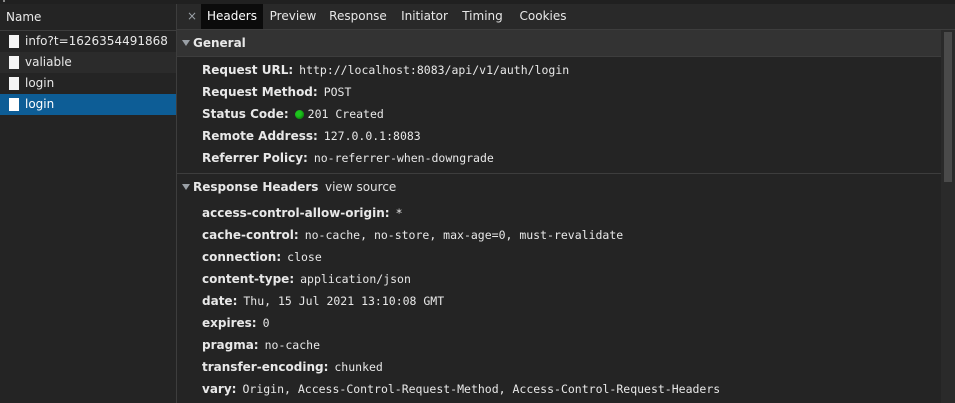 Image resolution: width=955 pixels, height=403 pixels. I want to click on request-name: valiable, so click(48, 62).